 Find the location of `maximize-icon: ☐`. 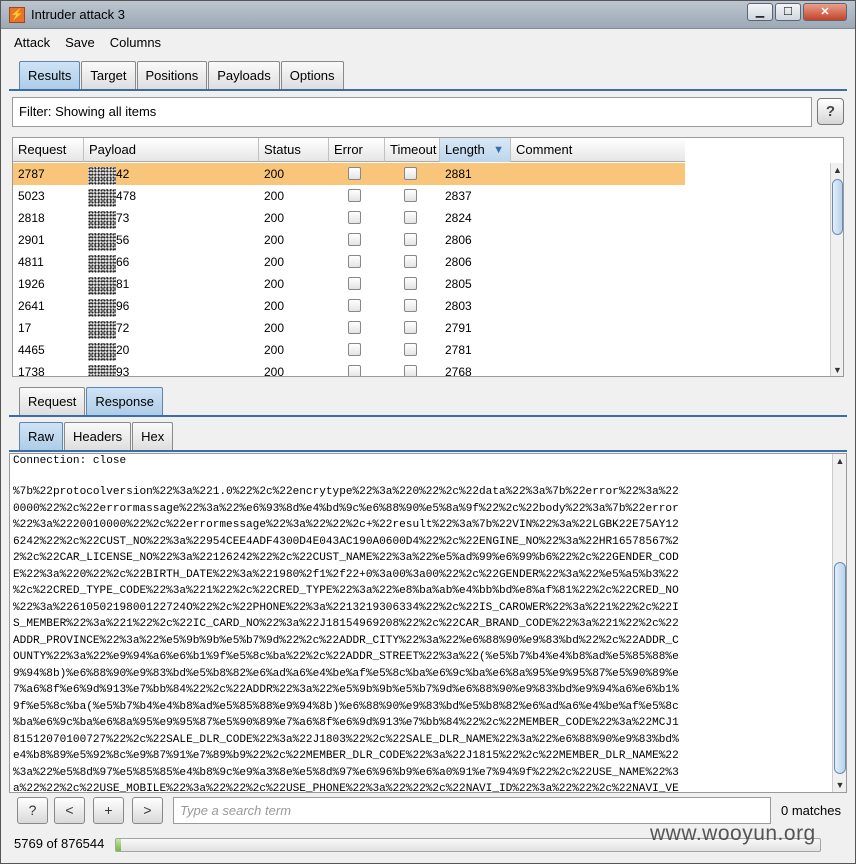

maximize-icon: ☐ is located at coordinates (788, 12).